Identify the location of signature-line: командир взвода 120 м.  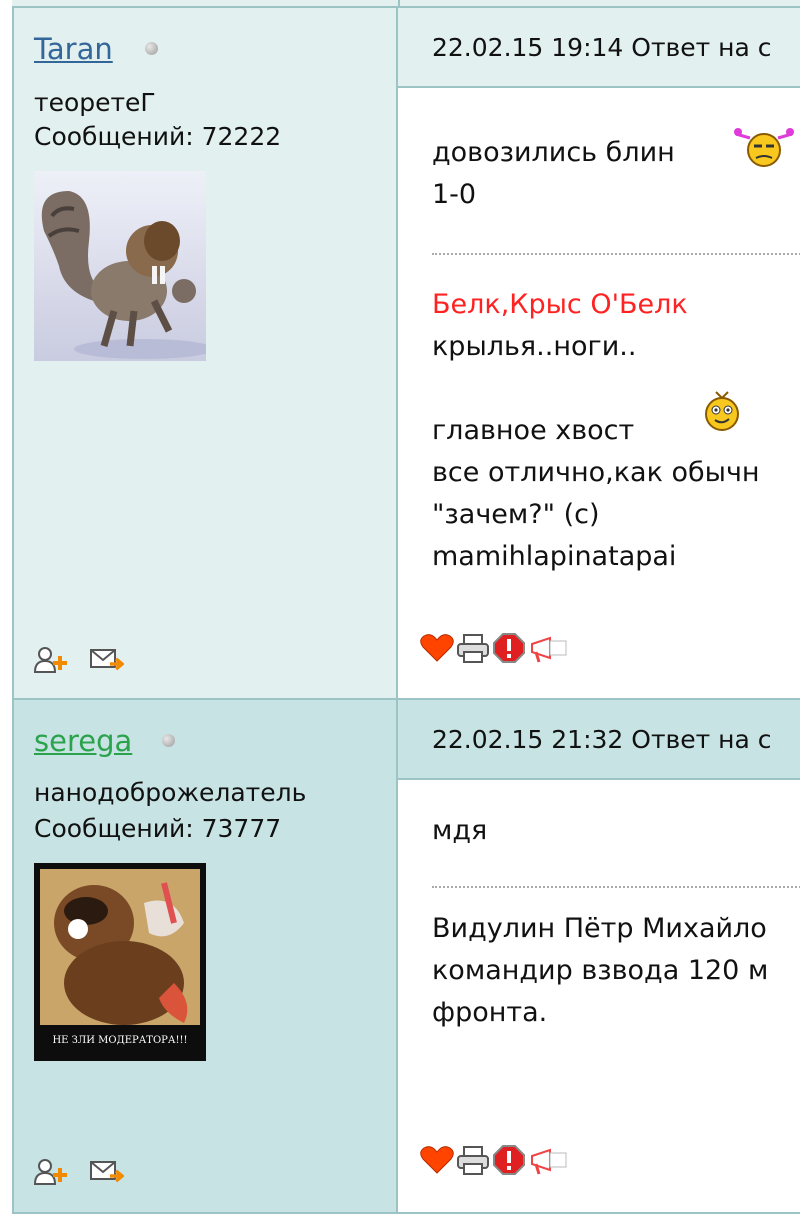
(600, 970).